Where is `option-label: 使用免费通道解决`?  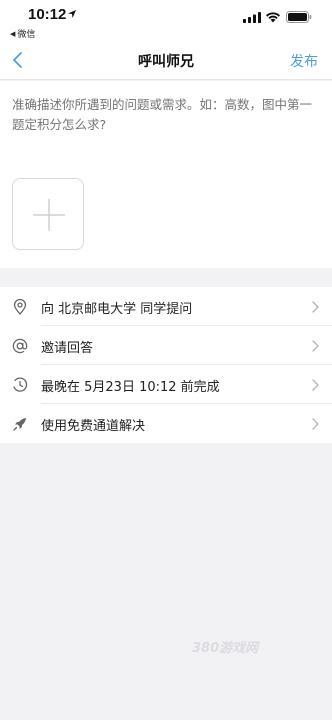 option-label: 使用免费通道解决 is located at coordinates (93, 426).